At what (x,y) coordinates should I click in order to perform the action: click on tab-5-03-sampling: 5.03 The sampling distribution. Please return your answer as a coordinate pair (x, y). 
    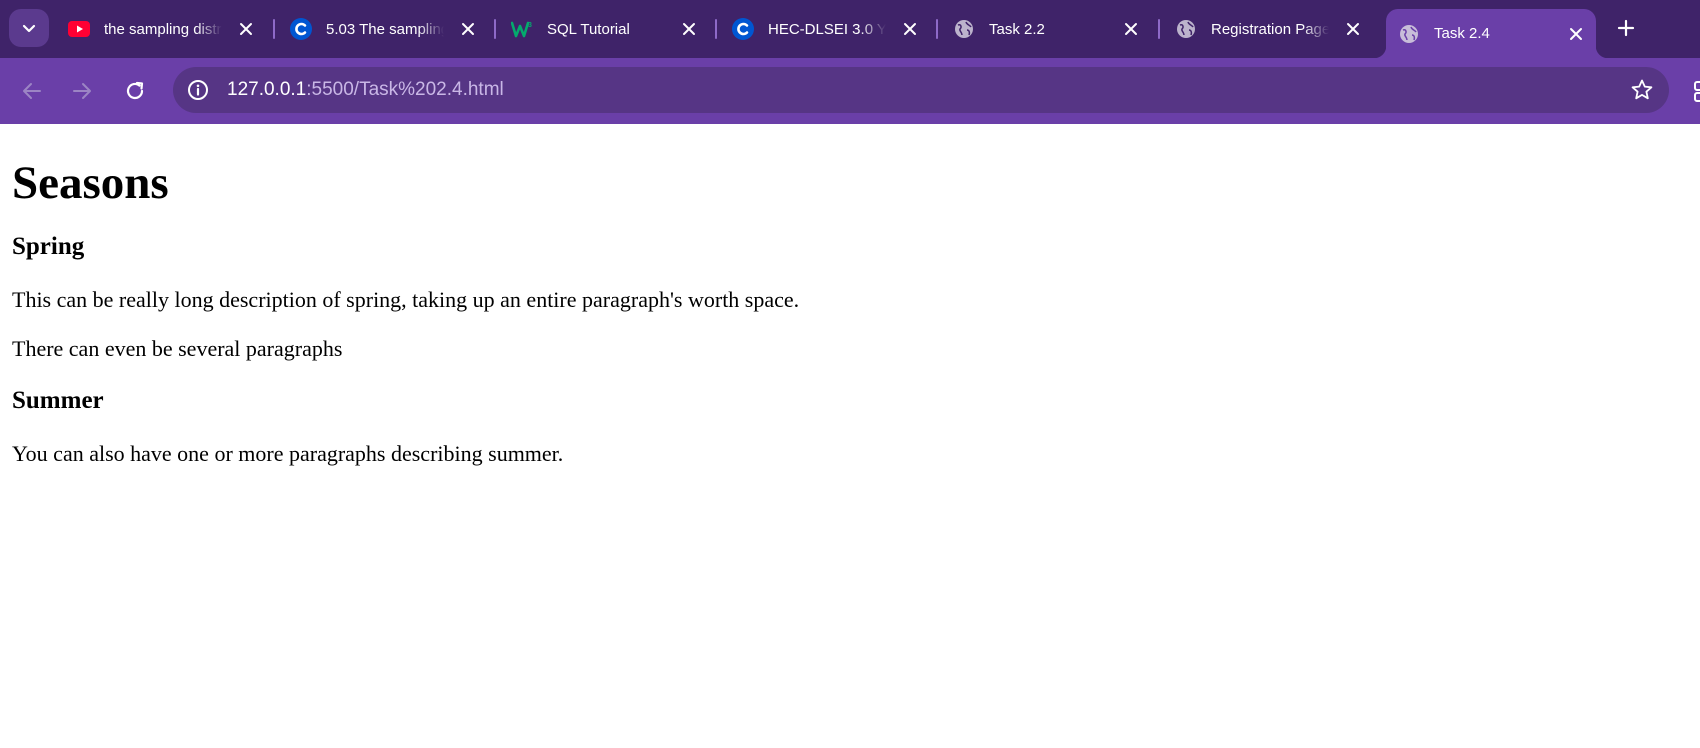
    Looking at the image, I should click on (379, 29).